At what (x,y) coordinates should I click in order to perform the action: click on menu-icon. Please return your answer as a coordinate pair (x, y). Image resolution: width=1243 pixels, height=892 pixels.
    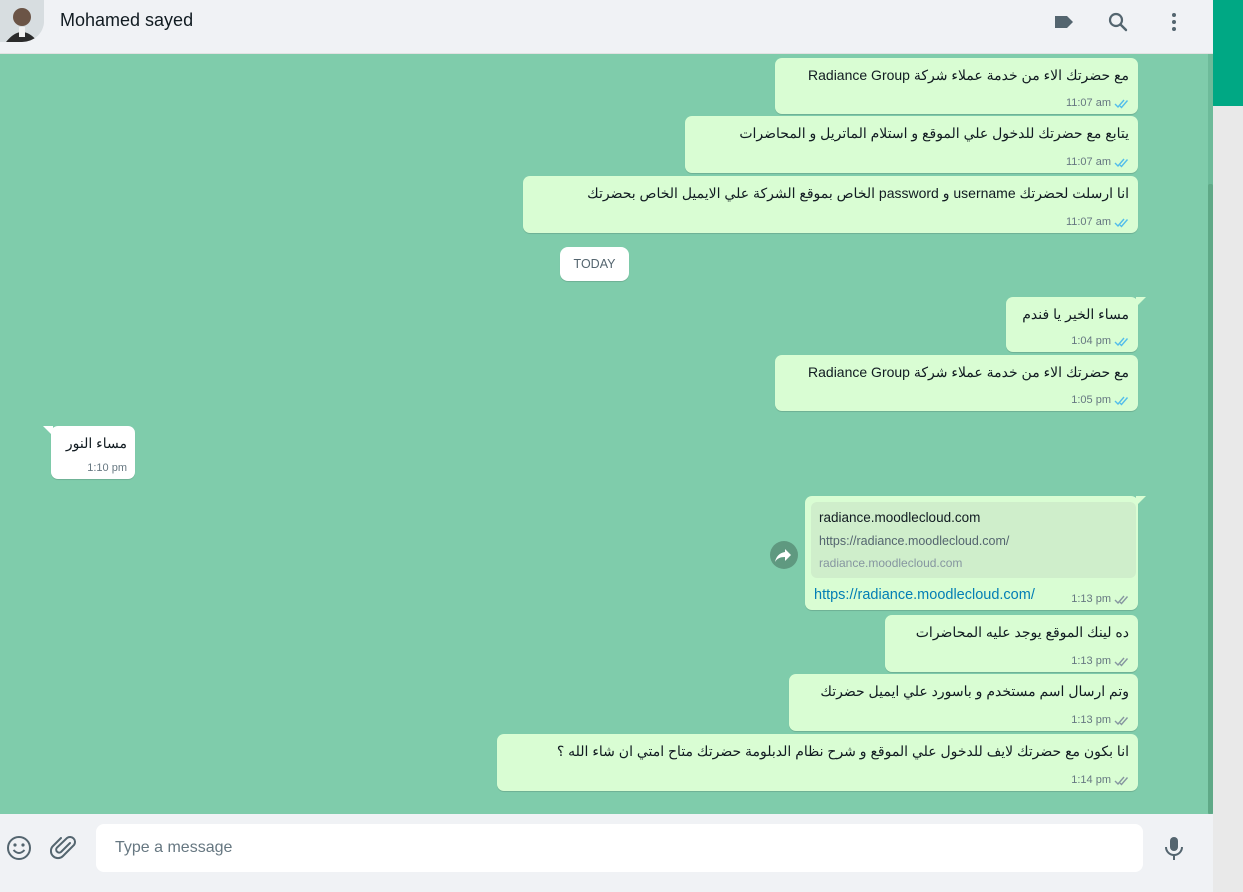
    Looking at the image, I should click on (1174, 22).